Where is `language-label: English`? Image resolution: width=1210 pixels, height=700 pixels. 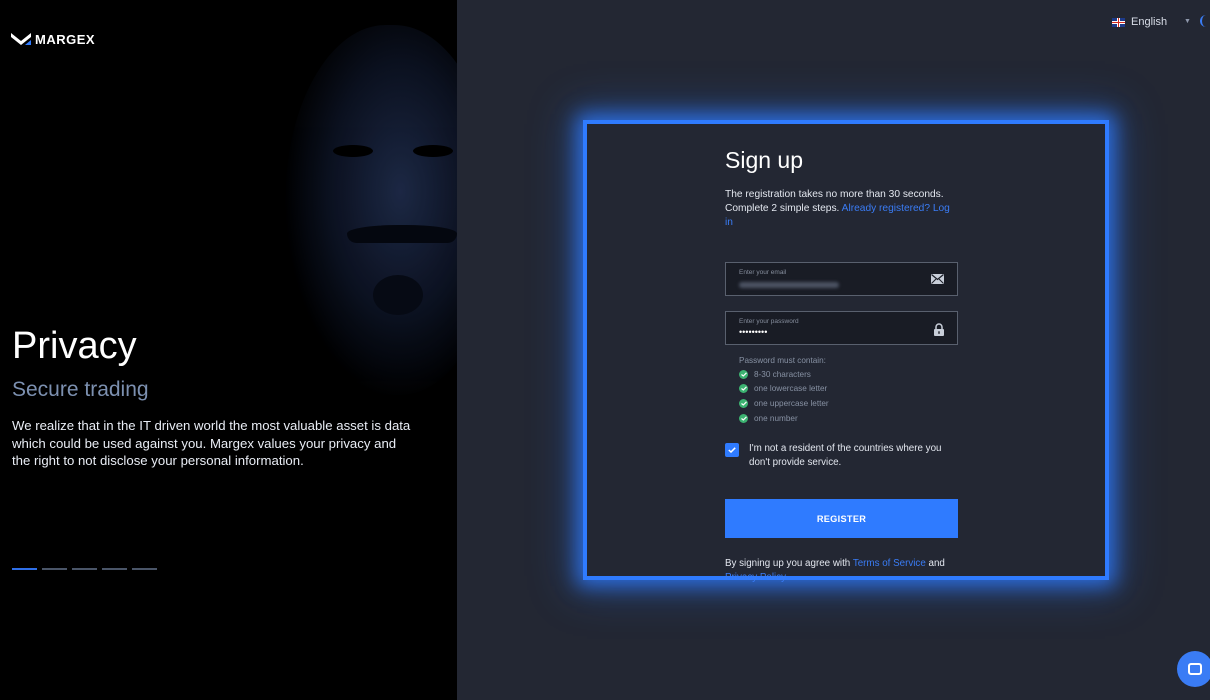
language-label: English is located at coordinates (1149, 22).